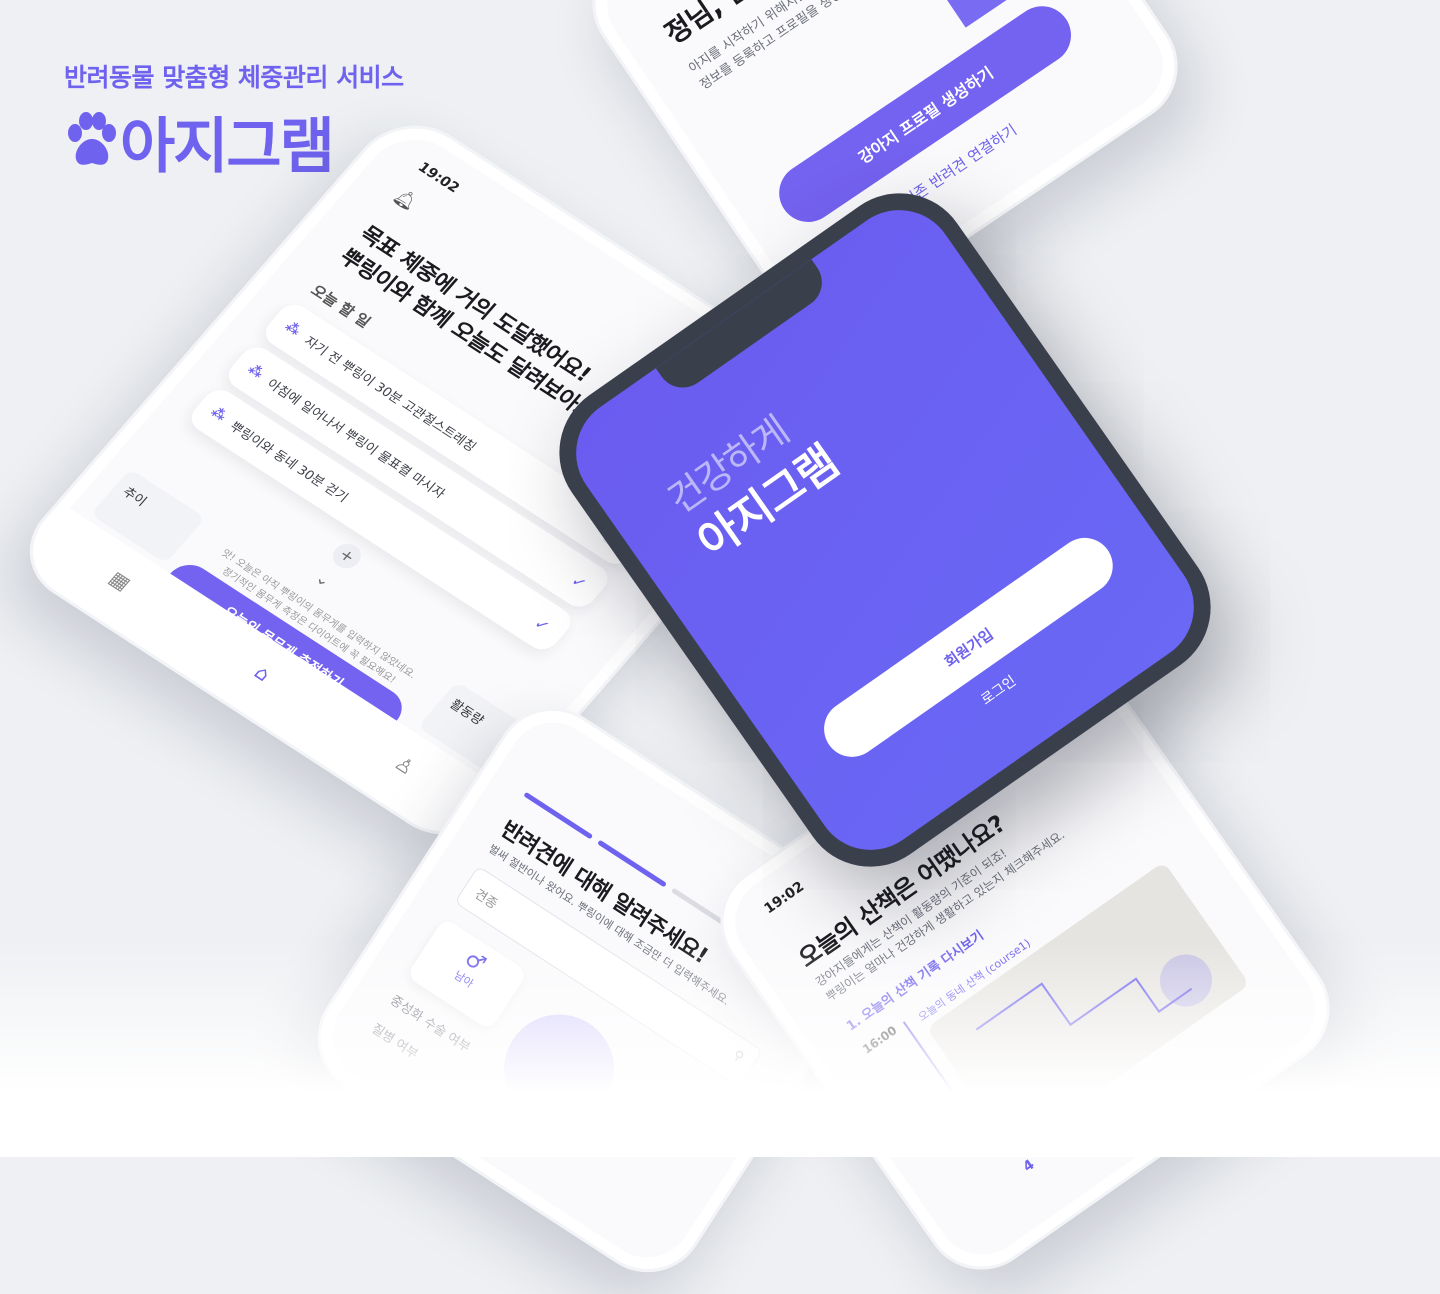 This screenshot has height=1294, width=1440. What do you see at coordinates (405, 200) in the screenshot?
I see `bell-icon: 🔔︎` at bounding box center [405, 200].